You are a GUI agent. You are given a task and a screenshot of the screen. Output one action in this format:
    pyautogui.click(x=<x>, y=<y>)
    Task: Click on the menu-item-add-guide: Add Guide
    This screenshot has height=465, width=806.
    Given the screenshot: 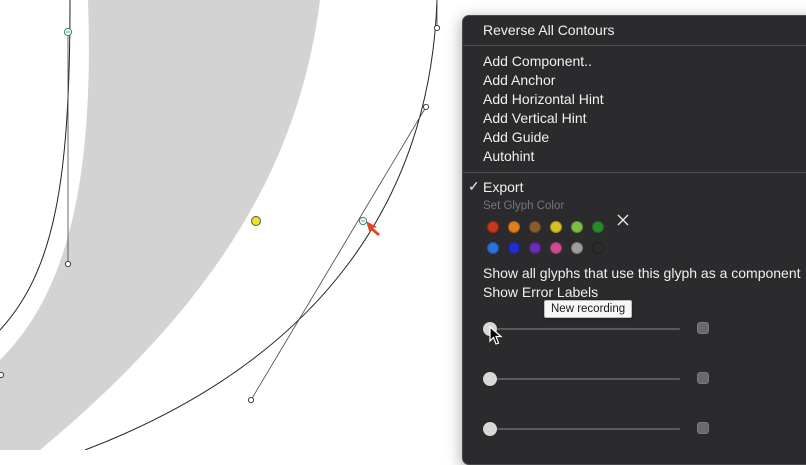 What is the action you would take?
    pyautogui.click(x=516, y=137)
    